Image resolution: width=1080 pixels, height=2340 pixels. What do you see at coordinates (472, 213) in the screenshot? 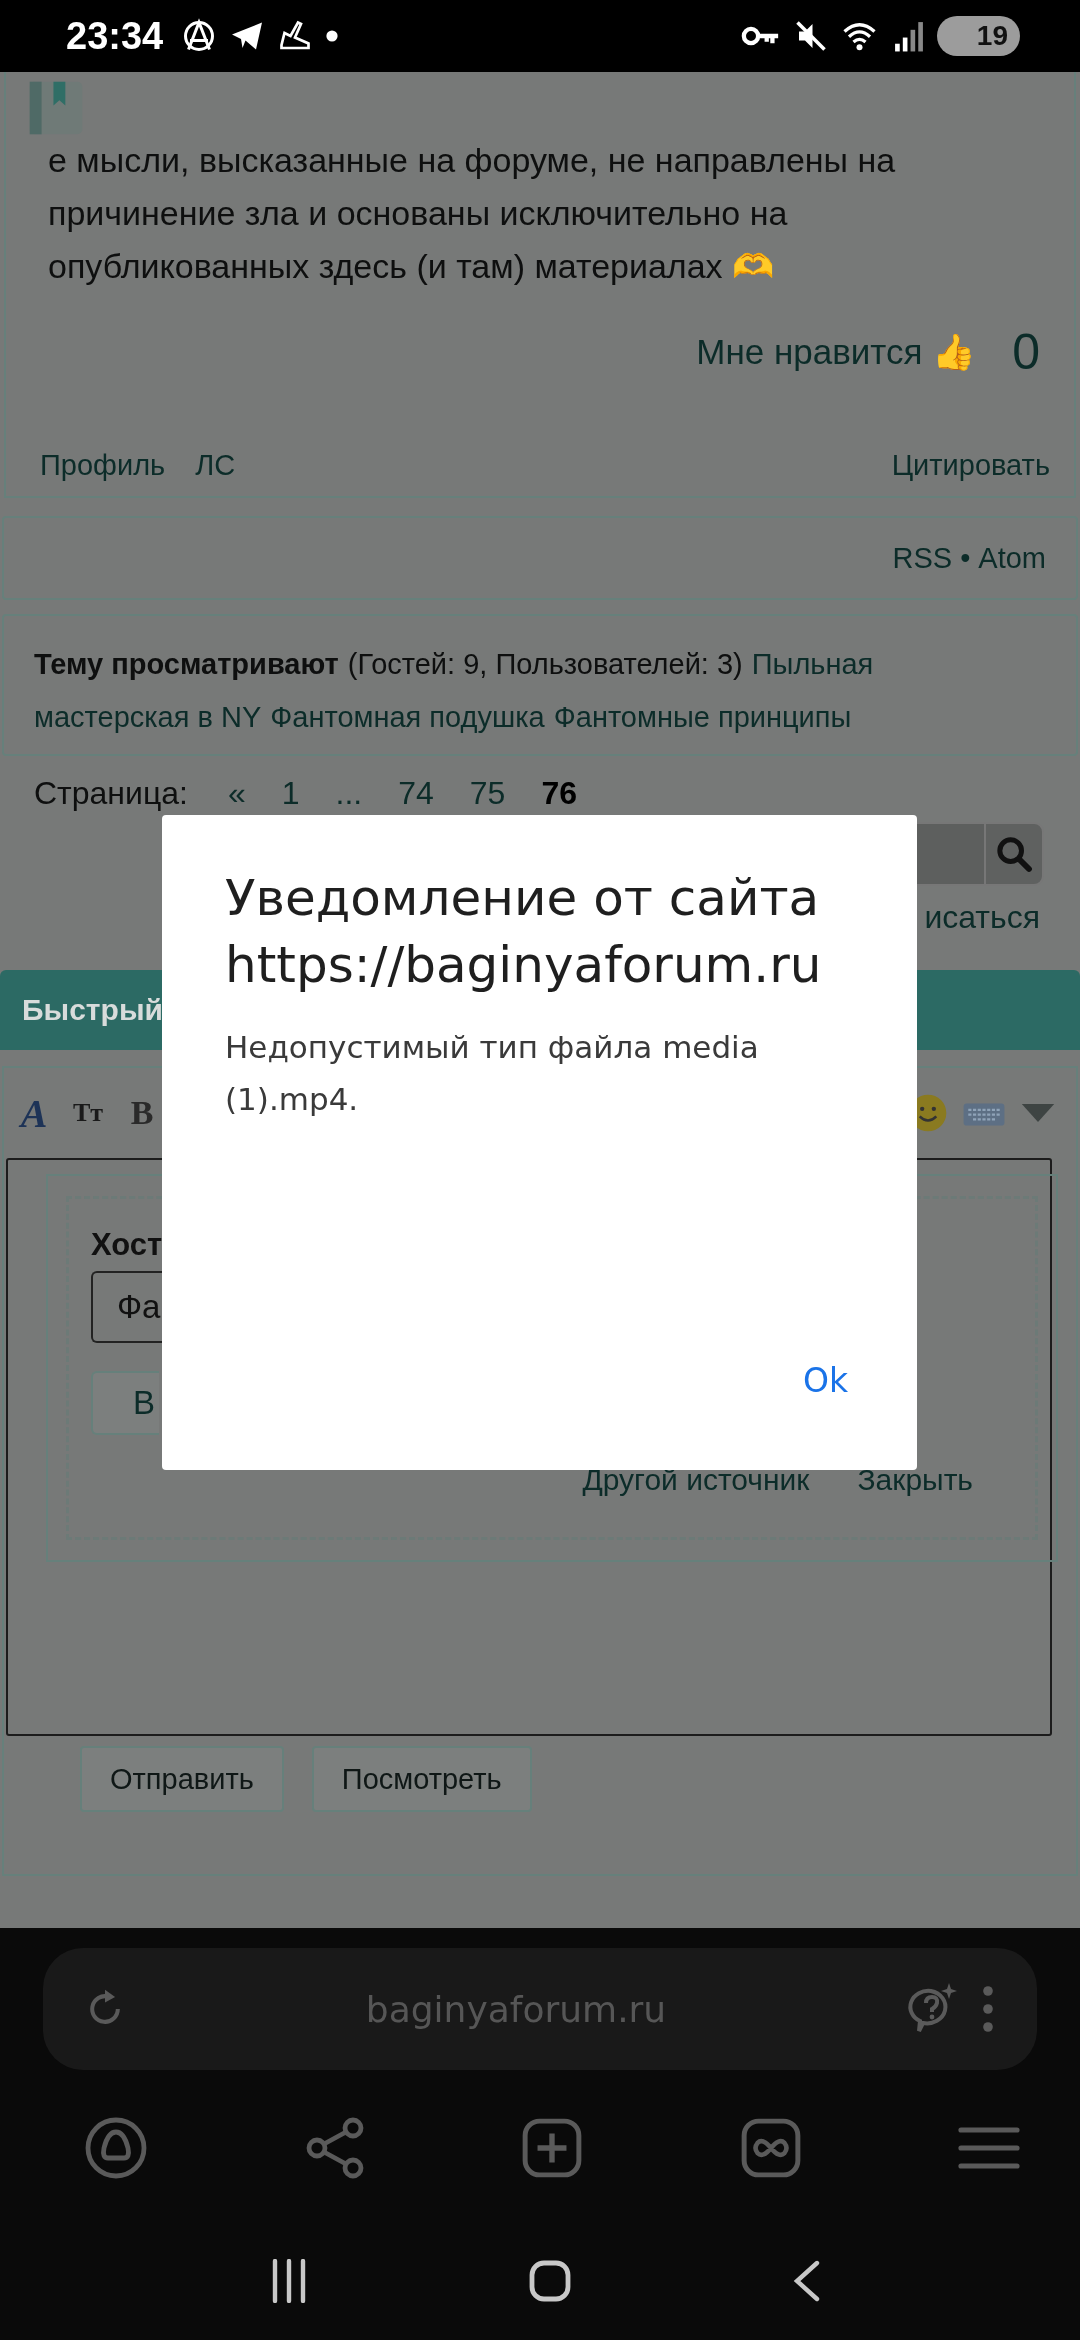
I see `post-text: е мысли, высказанные на форуме, не направлены на причинение зла и основаны исключительно на опубликованных здесь (и там) материалах 🫶` at bounding box center [472, 213].